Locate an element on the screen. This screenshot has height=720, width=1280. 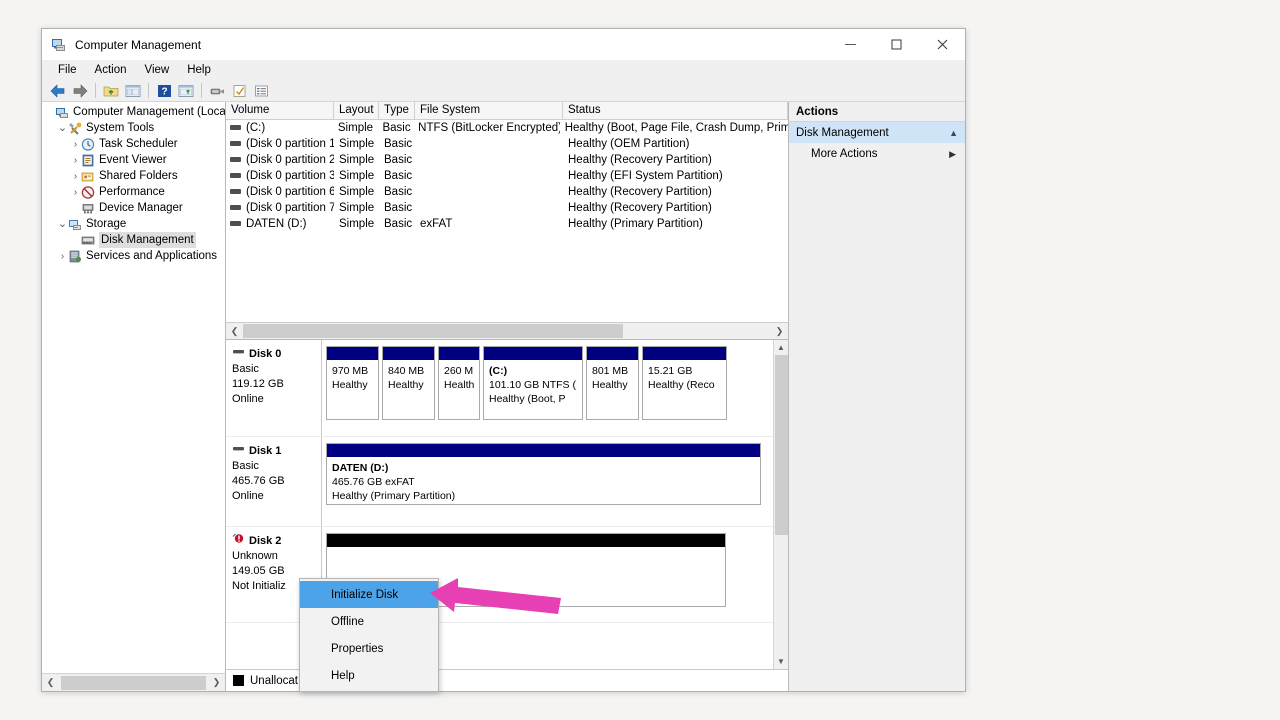
volume-name: (Disk 0 partition 6) is located at coordinates (290, 192).